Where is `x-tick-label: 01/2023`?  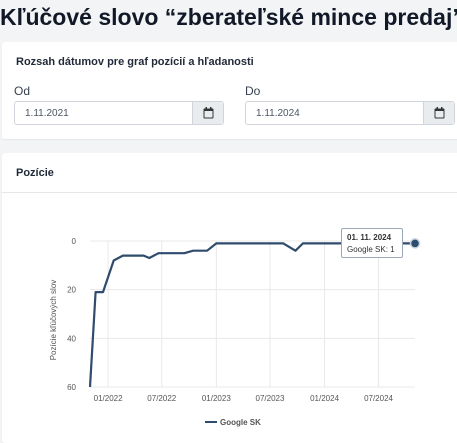
x-tick-label: 01/2023 is located at coordinates (216, 398).